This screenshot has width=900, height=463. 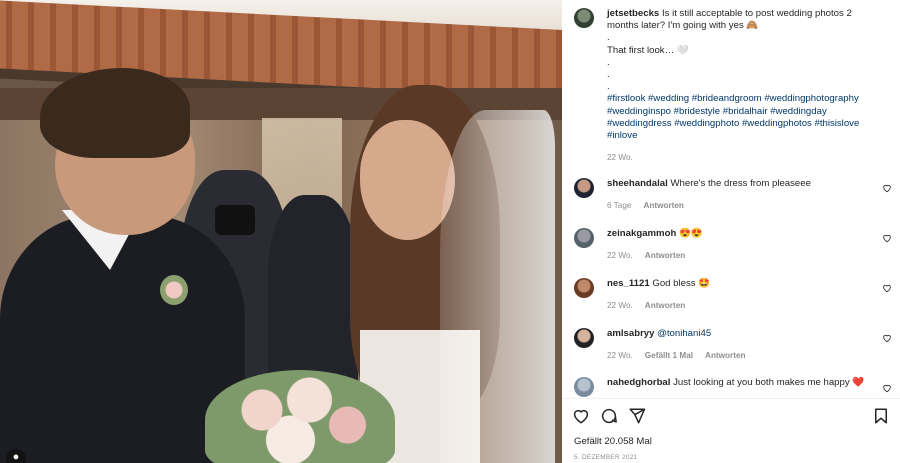 What do you see at coordinates (630, 333) in the screenshot?
I see `comment-username: amlsabryy` at bounding box center [630, 333].